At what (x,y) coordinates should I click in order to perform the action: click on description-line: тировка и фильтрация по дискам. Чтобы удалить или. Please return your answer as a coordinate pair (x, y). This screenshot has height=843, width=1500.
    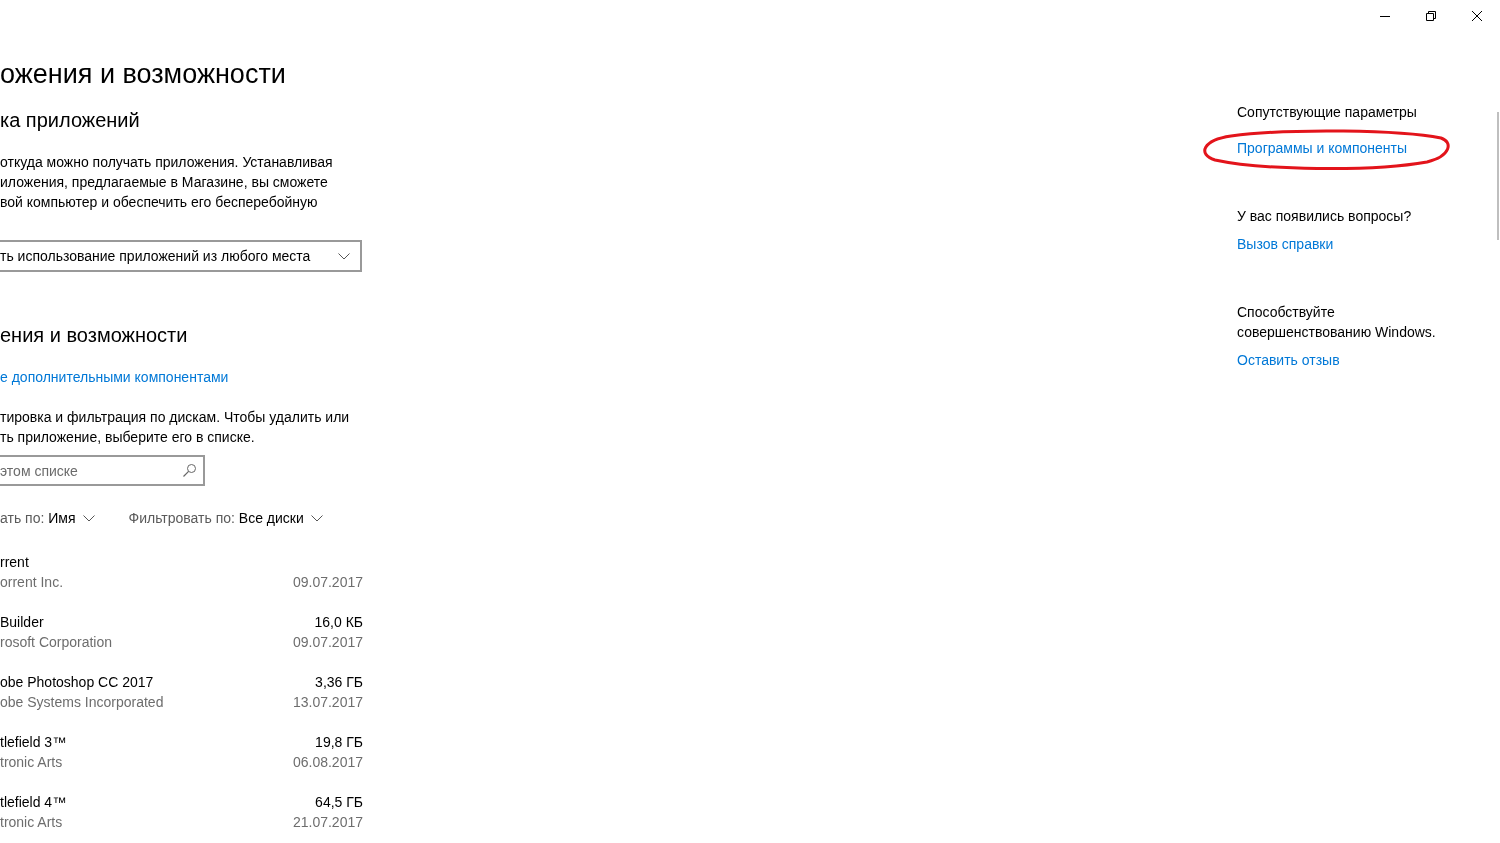
    Looking at the image, I should click on (175, 417).